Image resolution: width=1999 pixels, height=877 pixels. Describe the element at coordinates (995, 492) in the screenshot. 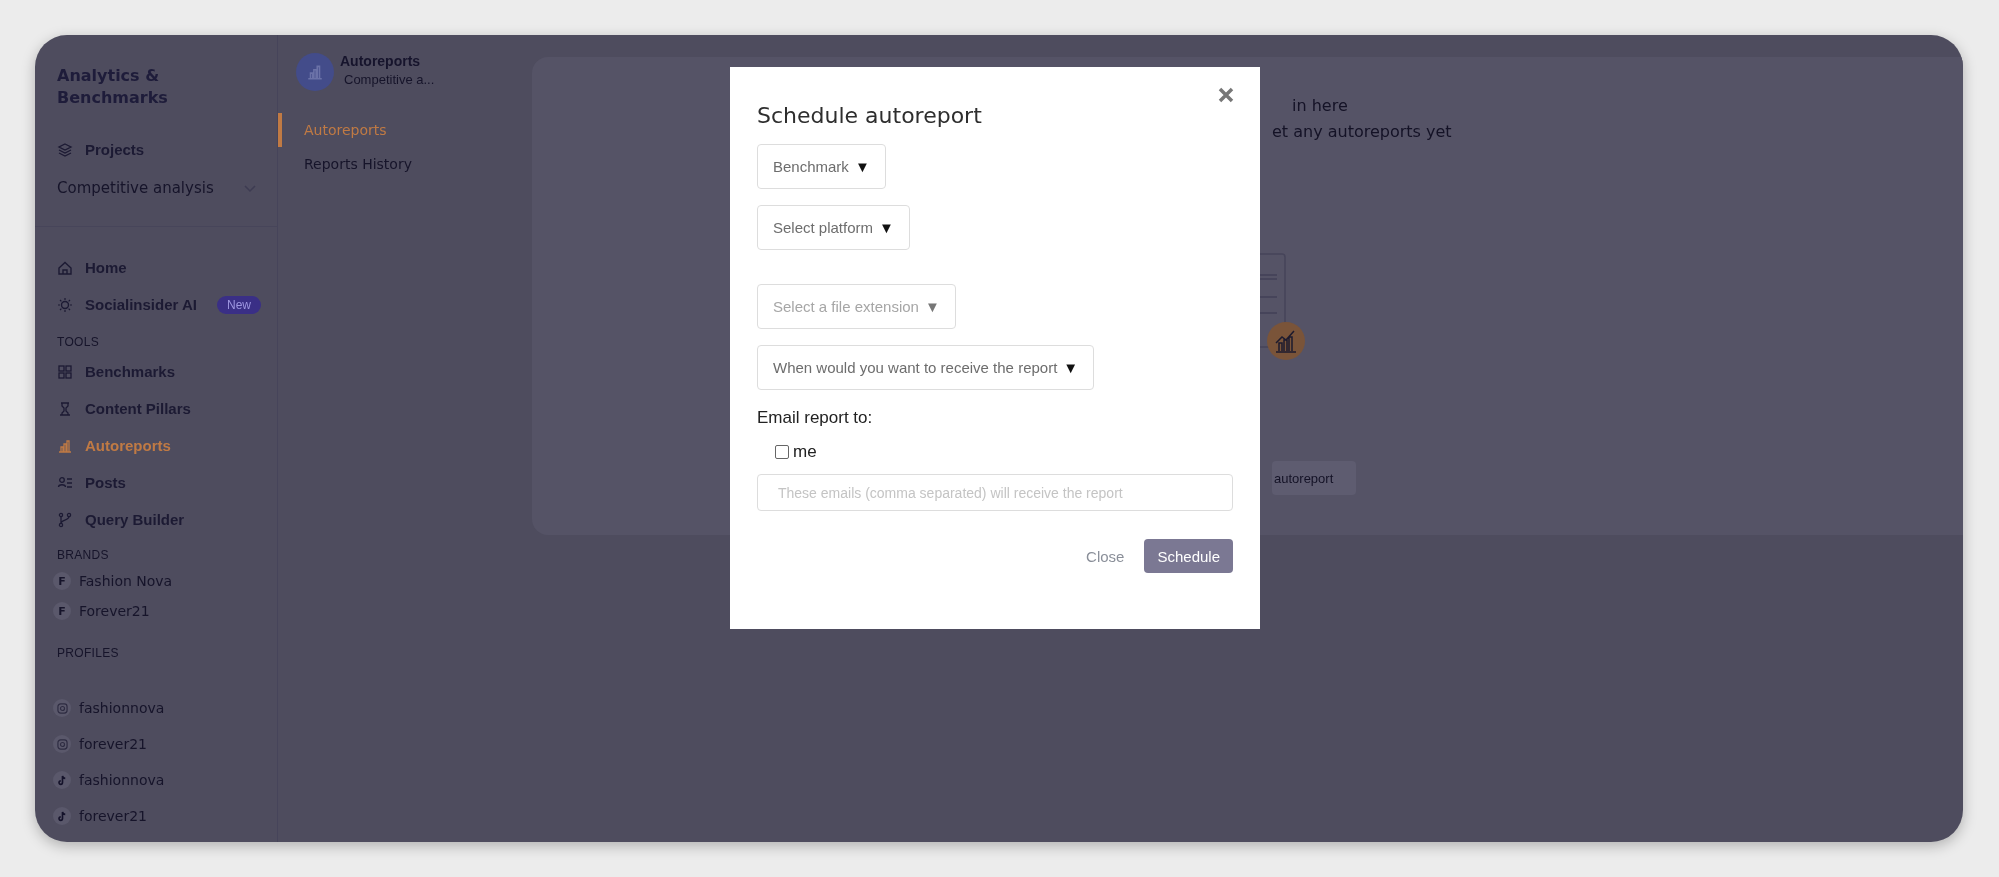

I see `email-field: These emails (comma separated) will receive the report` at that location.